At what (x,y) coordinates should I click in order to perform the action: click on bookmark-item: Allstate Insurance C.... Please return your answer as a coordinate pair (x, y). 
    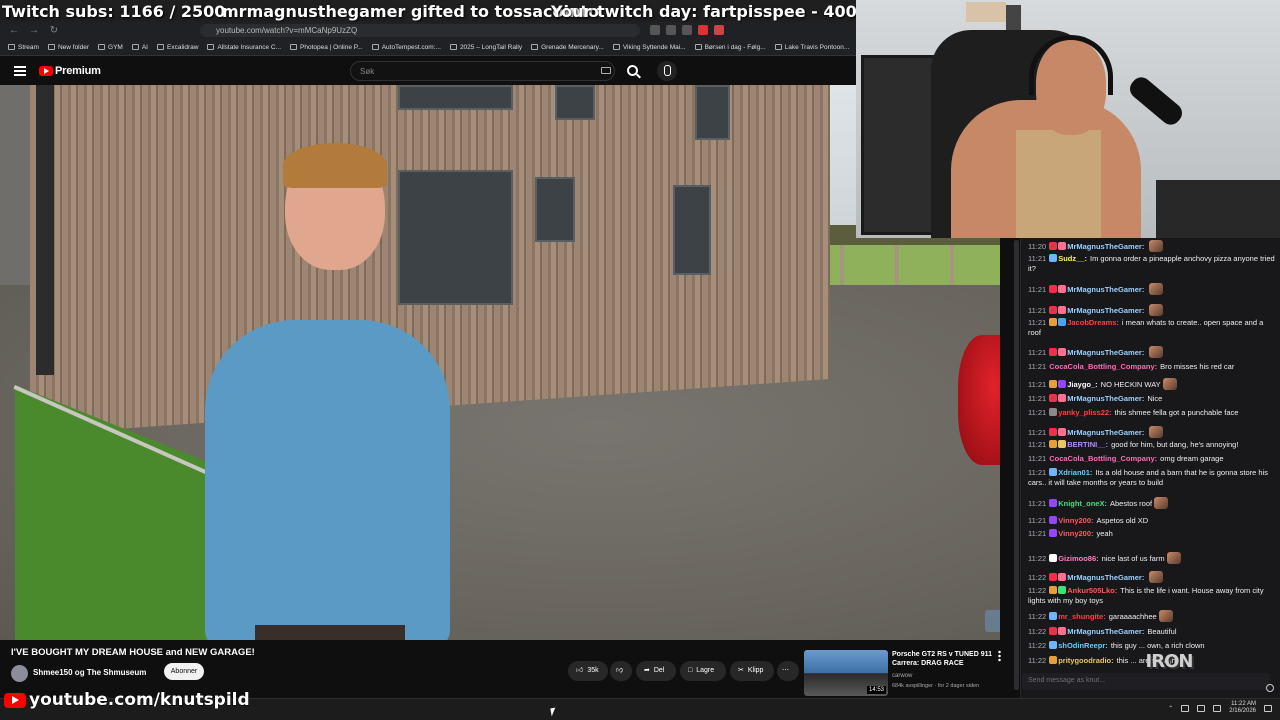
    Looking at the image, I should click on (244, 47).